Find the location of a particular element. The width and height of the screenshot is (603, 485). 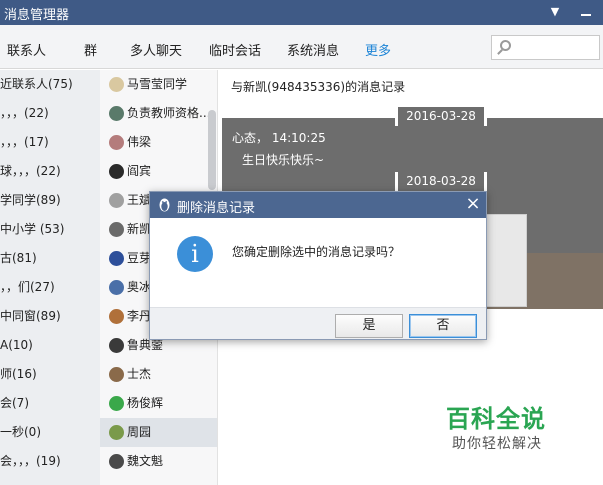

group-item: 一秒(0) is located at coordinates (50, 432).